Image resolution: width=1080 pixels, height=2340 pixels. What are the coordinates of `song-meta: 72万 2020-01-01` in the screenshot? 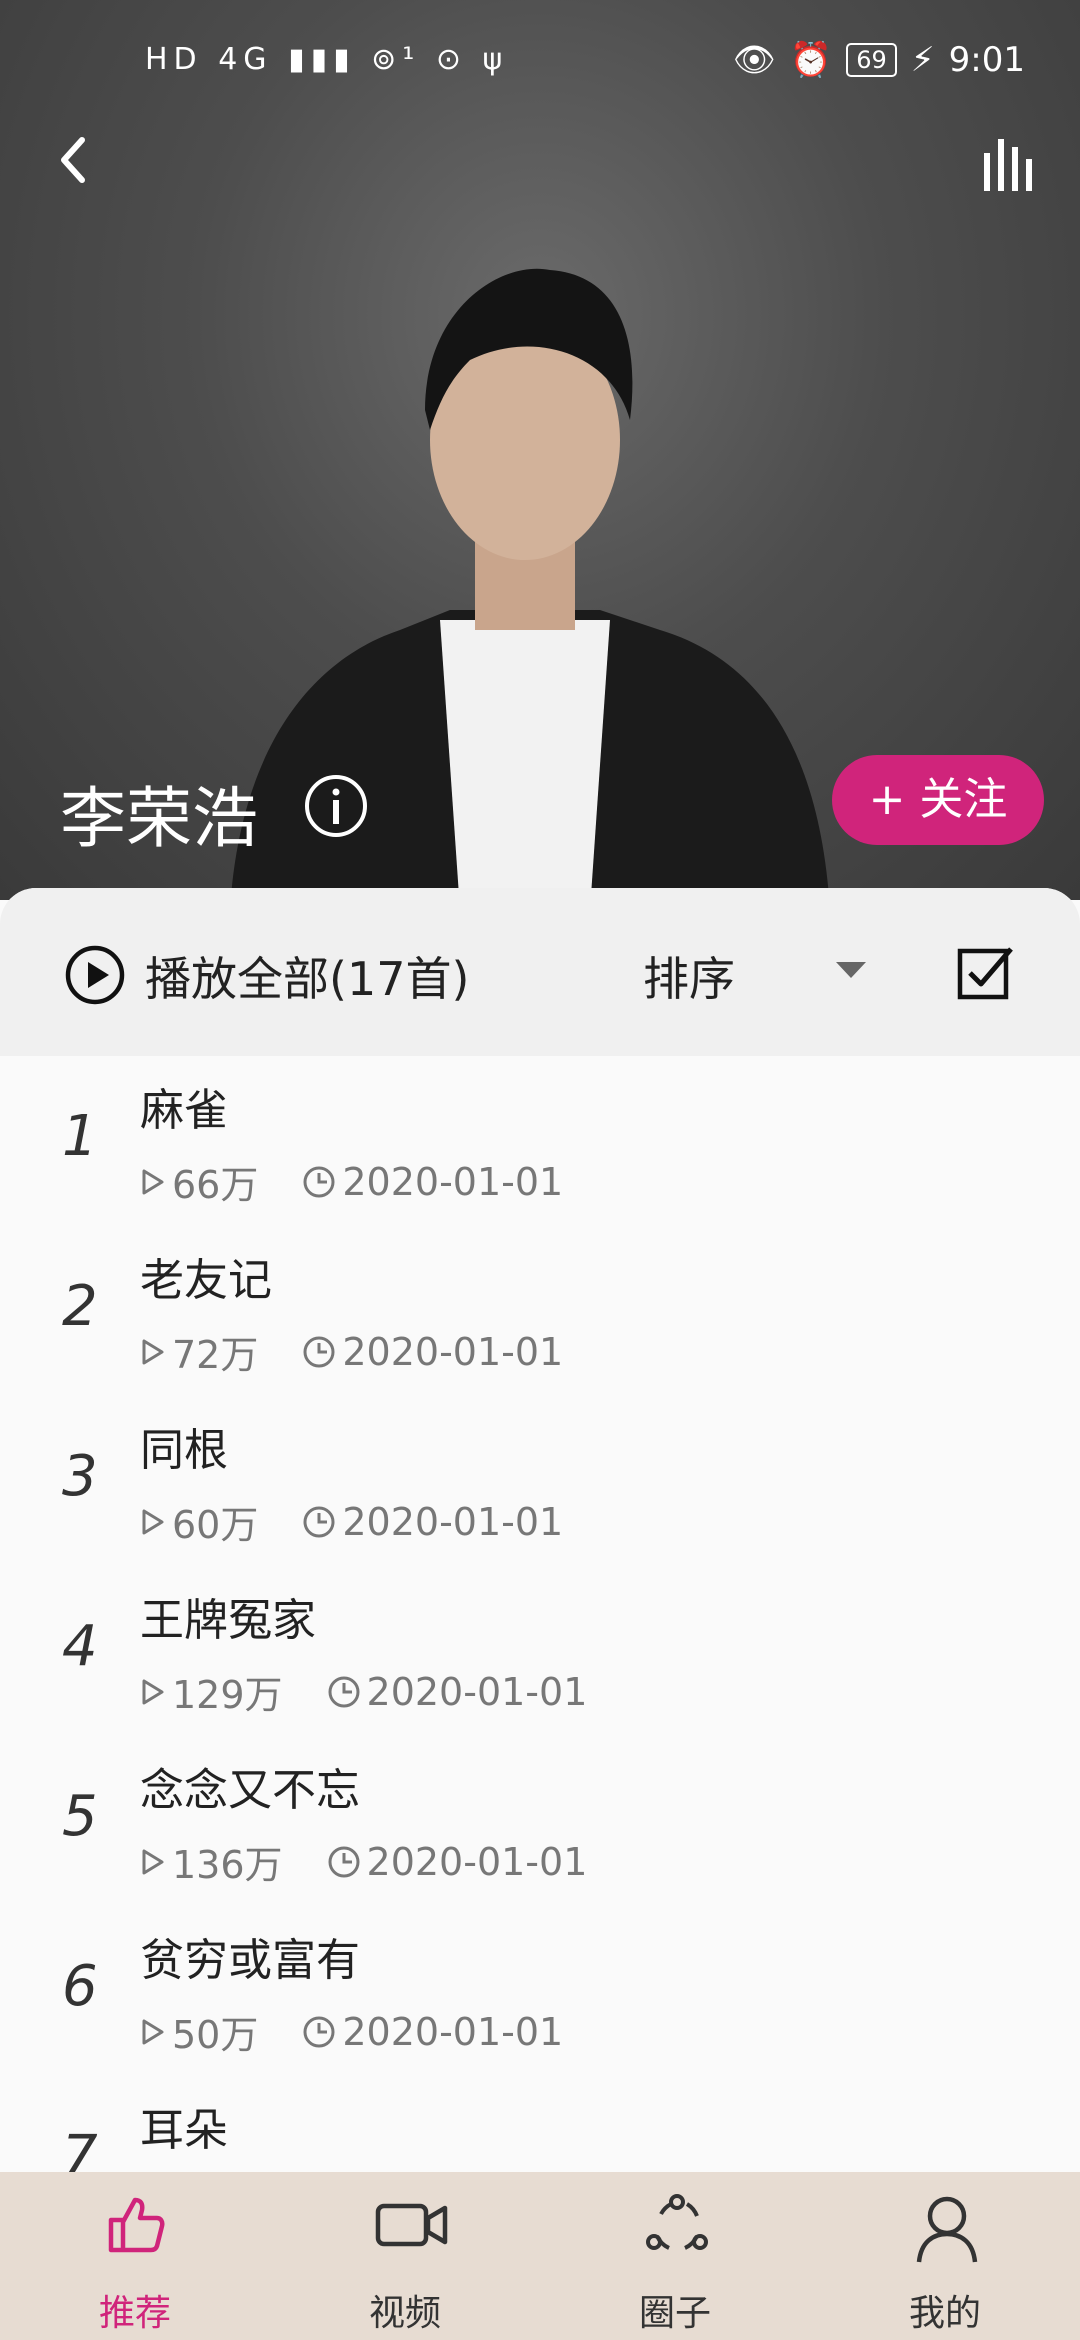 It's located at (351, 1351).